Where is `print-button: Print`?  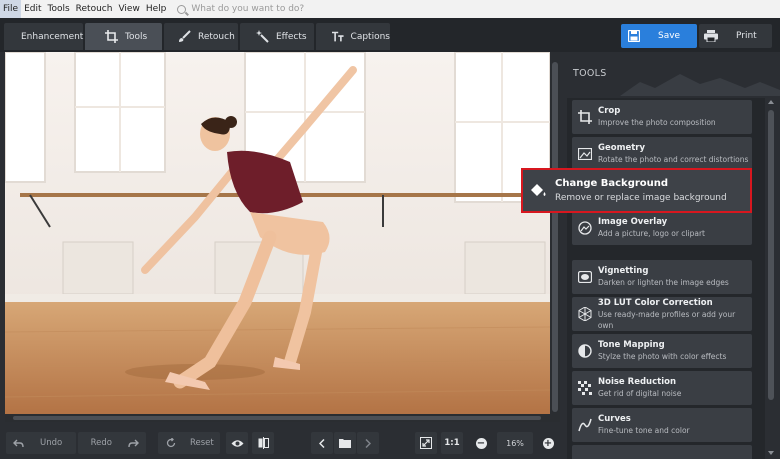 print-button: Print is located at coordinates (735, 36).